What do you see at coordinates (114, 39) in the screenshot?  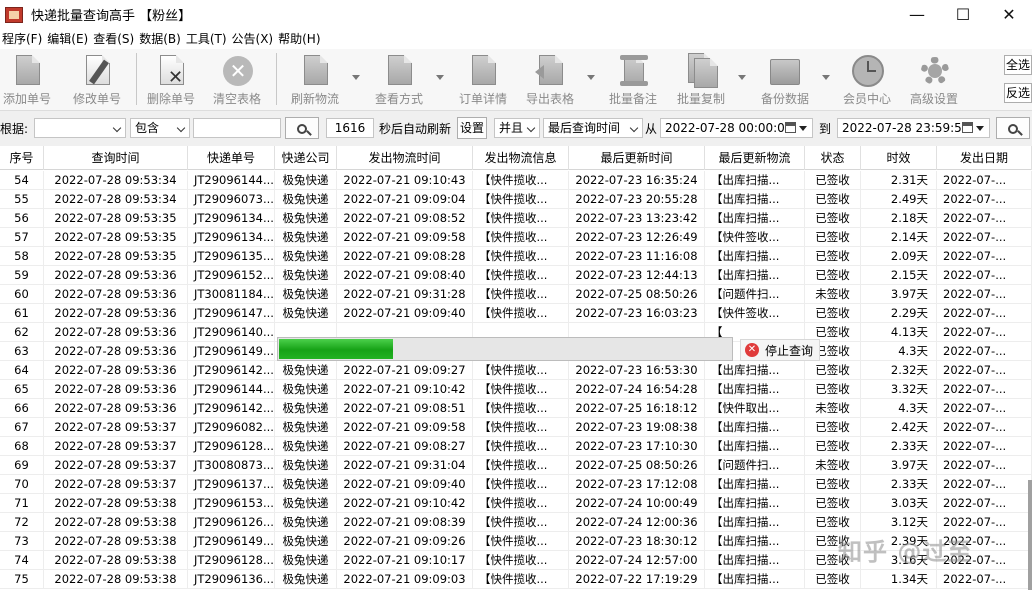 I see `menu-view: 查看(S)` at bounding box center [114, 39].